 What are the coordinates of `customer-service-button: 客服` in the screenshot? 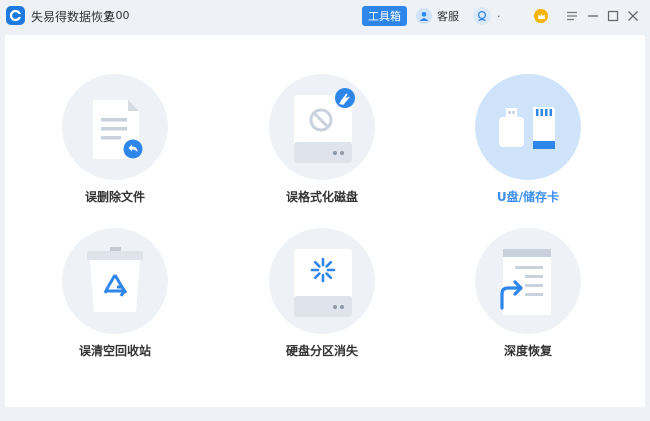 It's located at (437, 16).